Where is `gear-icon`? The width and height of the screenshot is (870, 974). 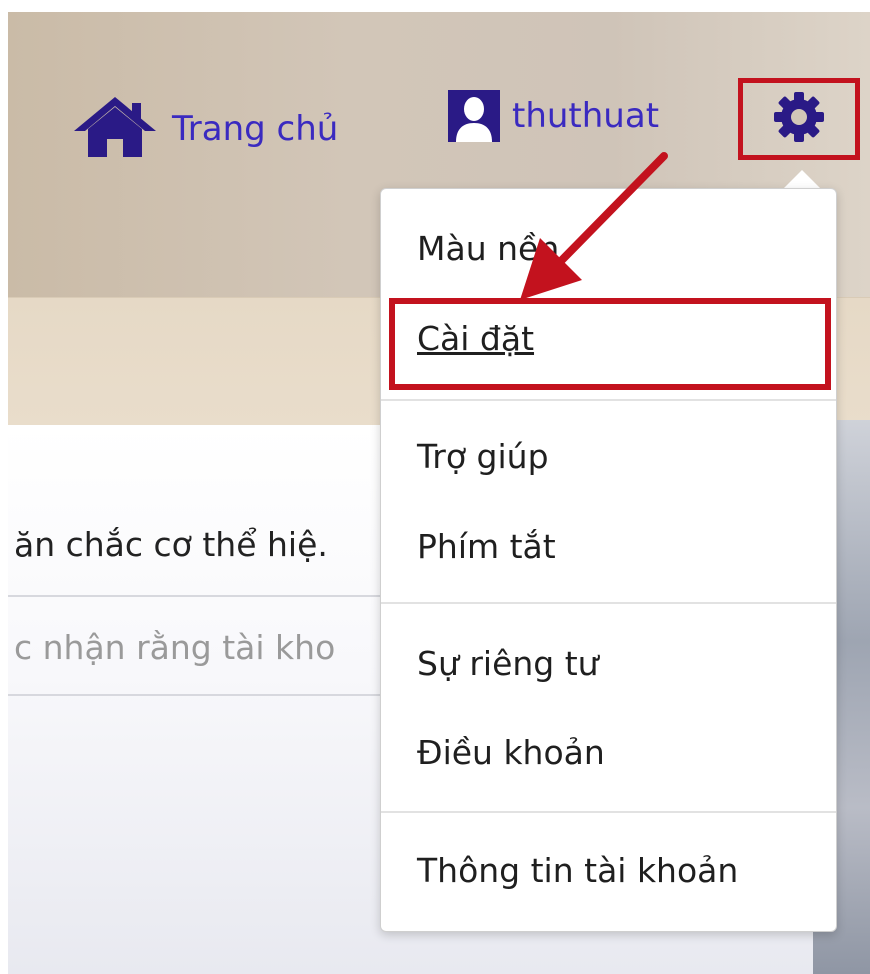 gear-icon is located at coordinates (799, 119).